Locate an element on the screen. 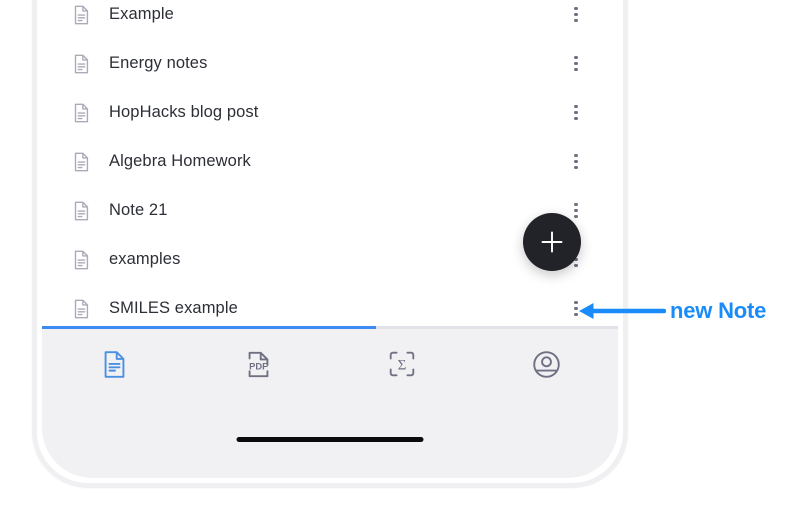  tab-bar: PDF Σ is located at coordinates (330, 364).